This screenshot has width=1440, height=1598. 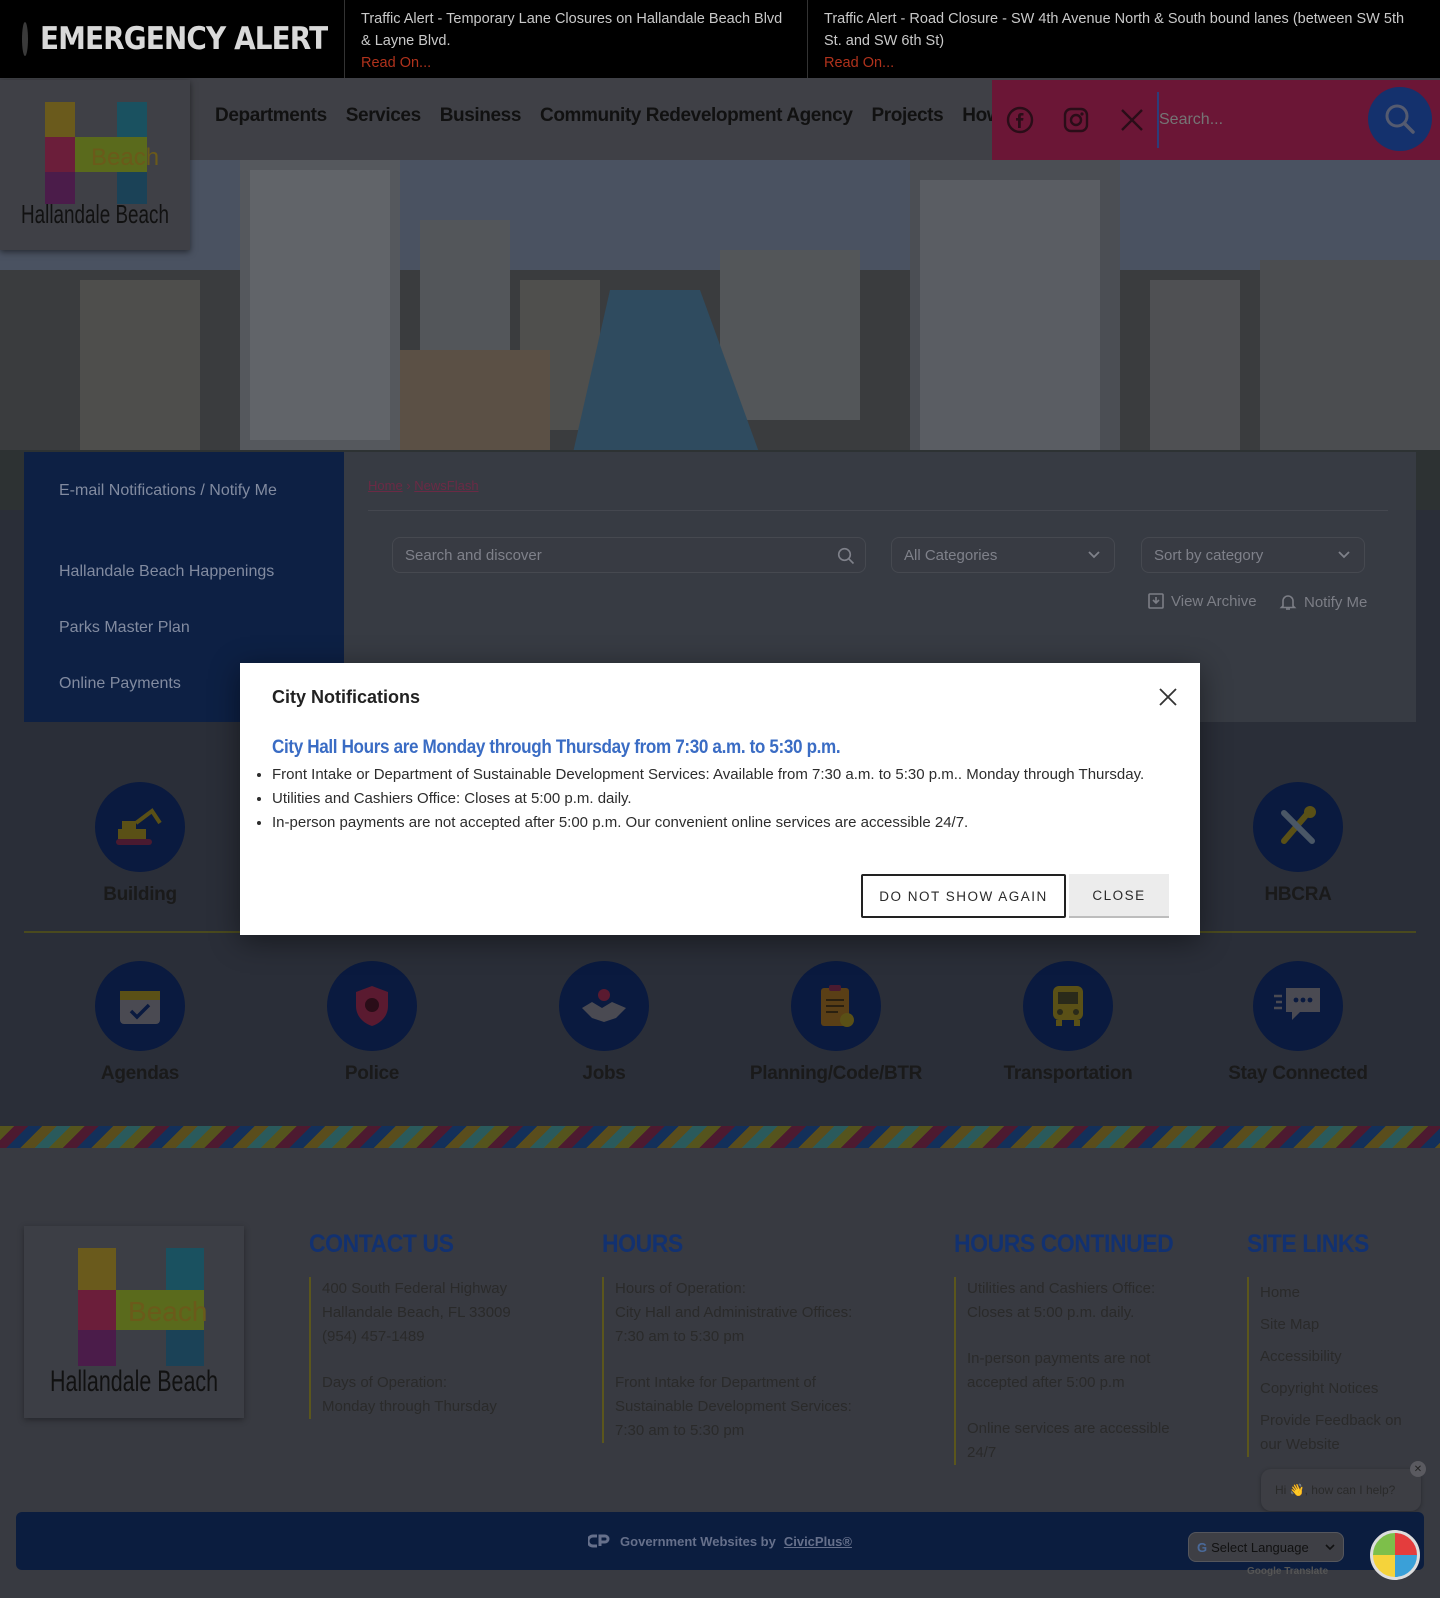 I want to click on police-badge-icon, so click(x=372, y=1006).